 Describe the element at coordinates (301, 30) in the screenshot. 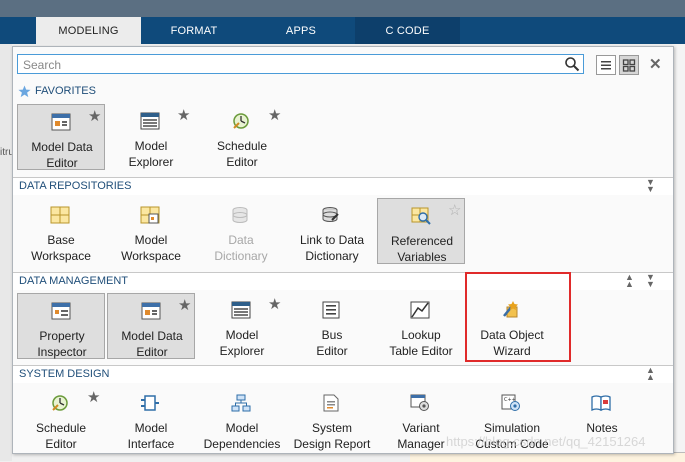

I see `tab-apps: APPS` at that location.